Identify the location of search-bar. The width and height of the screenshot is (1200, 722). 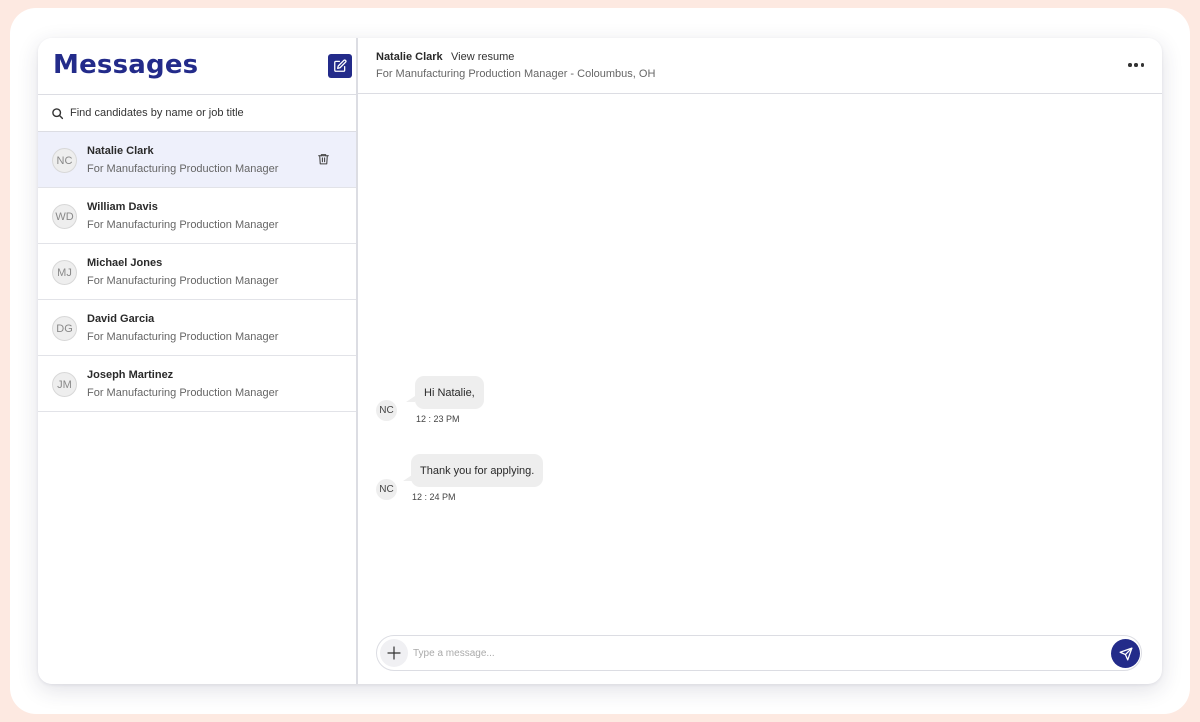
(197, 113).